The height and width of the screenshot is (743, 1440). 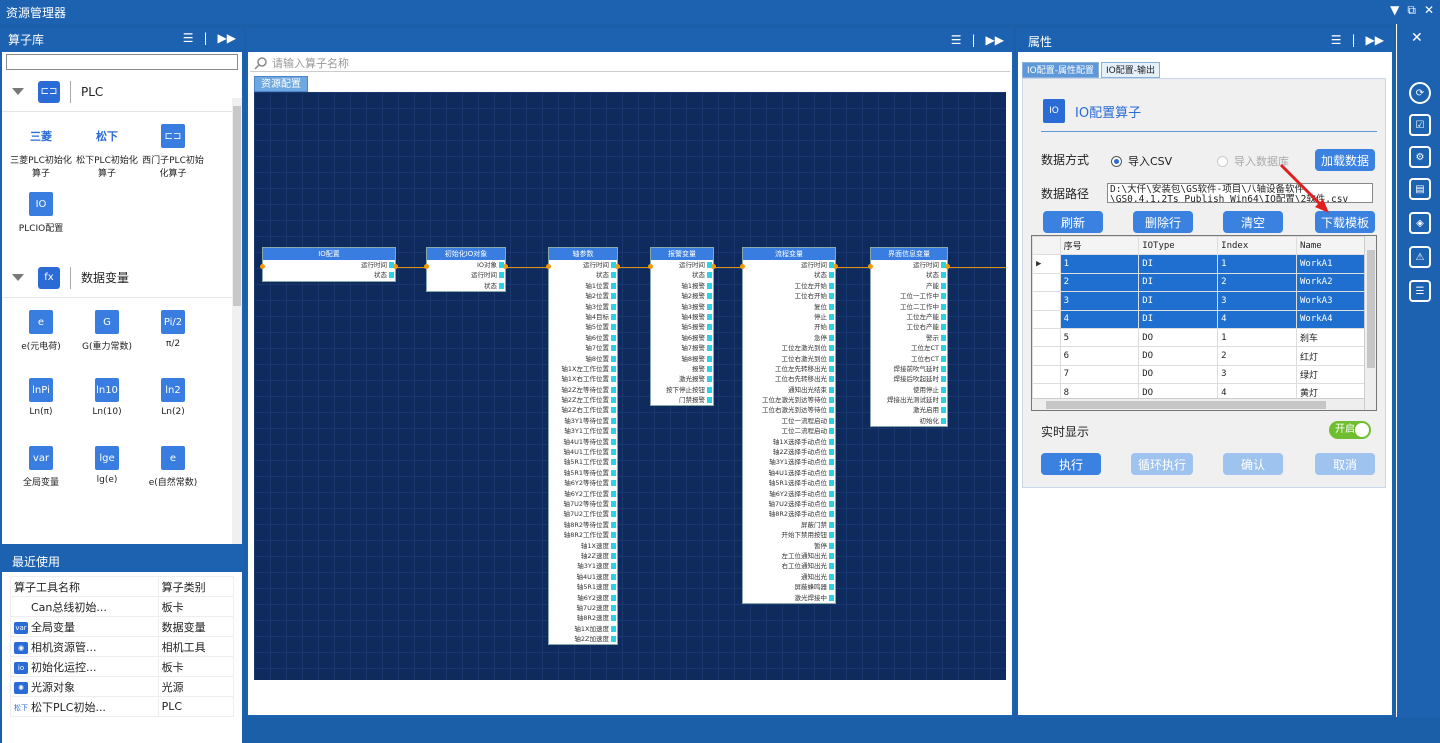 What do you see at coordinates (122, 606) in the screenshot?
I see `table-row: Can总线初始... 板卡` at bounding box center [122, 606].